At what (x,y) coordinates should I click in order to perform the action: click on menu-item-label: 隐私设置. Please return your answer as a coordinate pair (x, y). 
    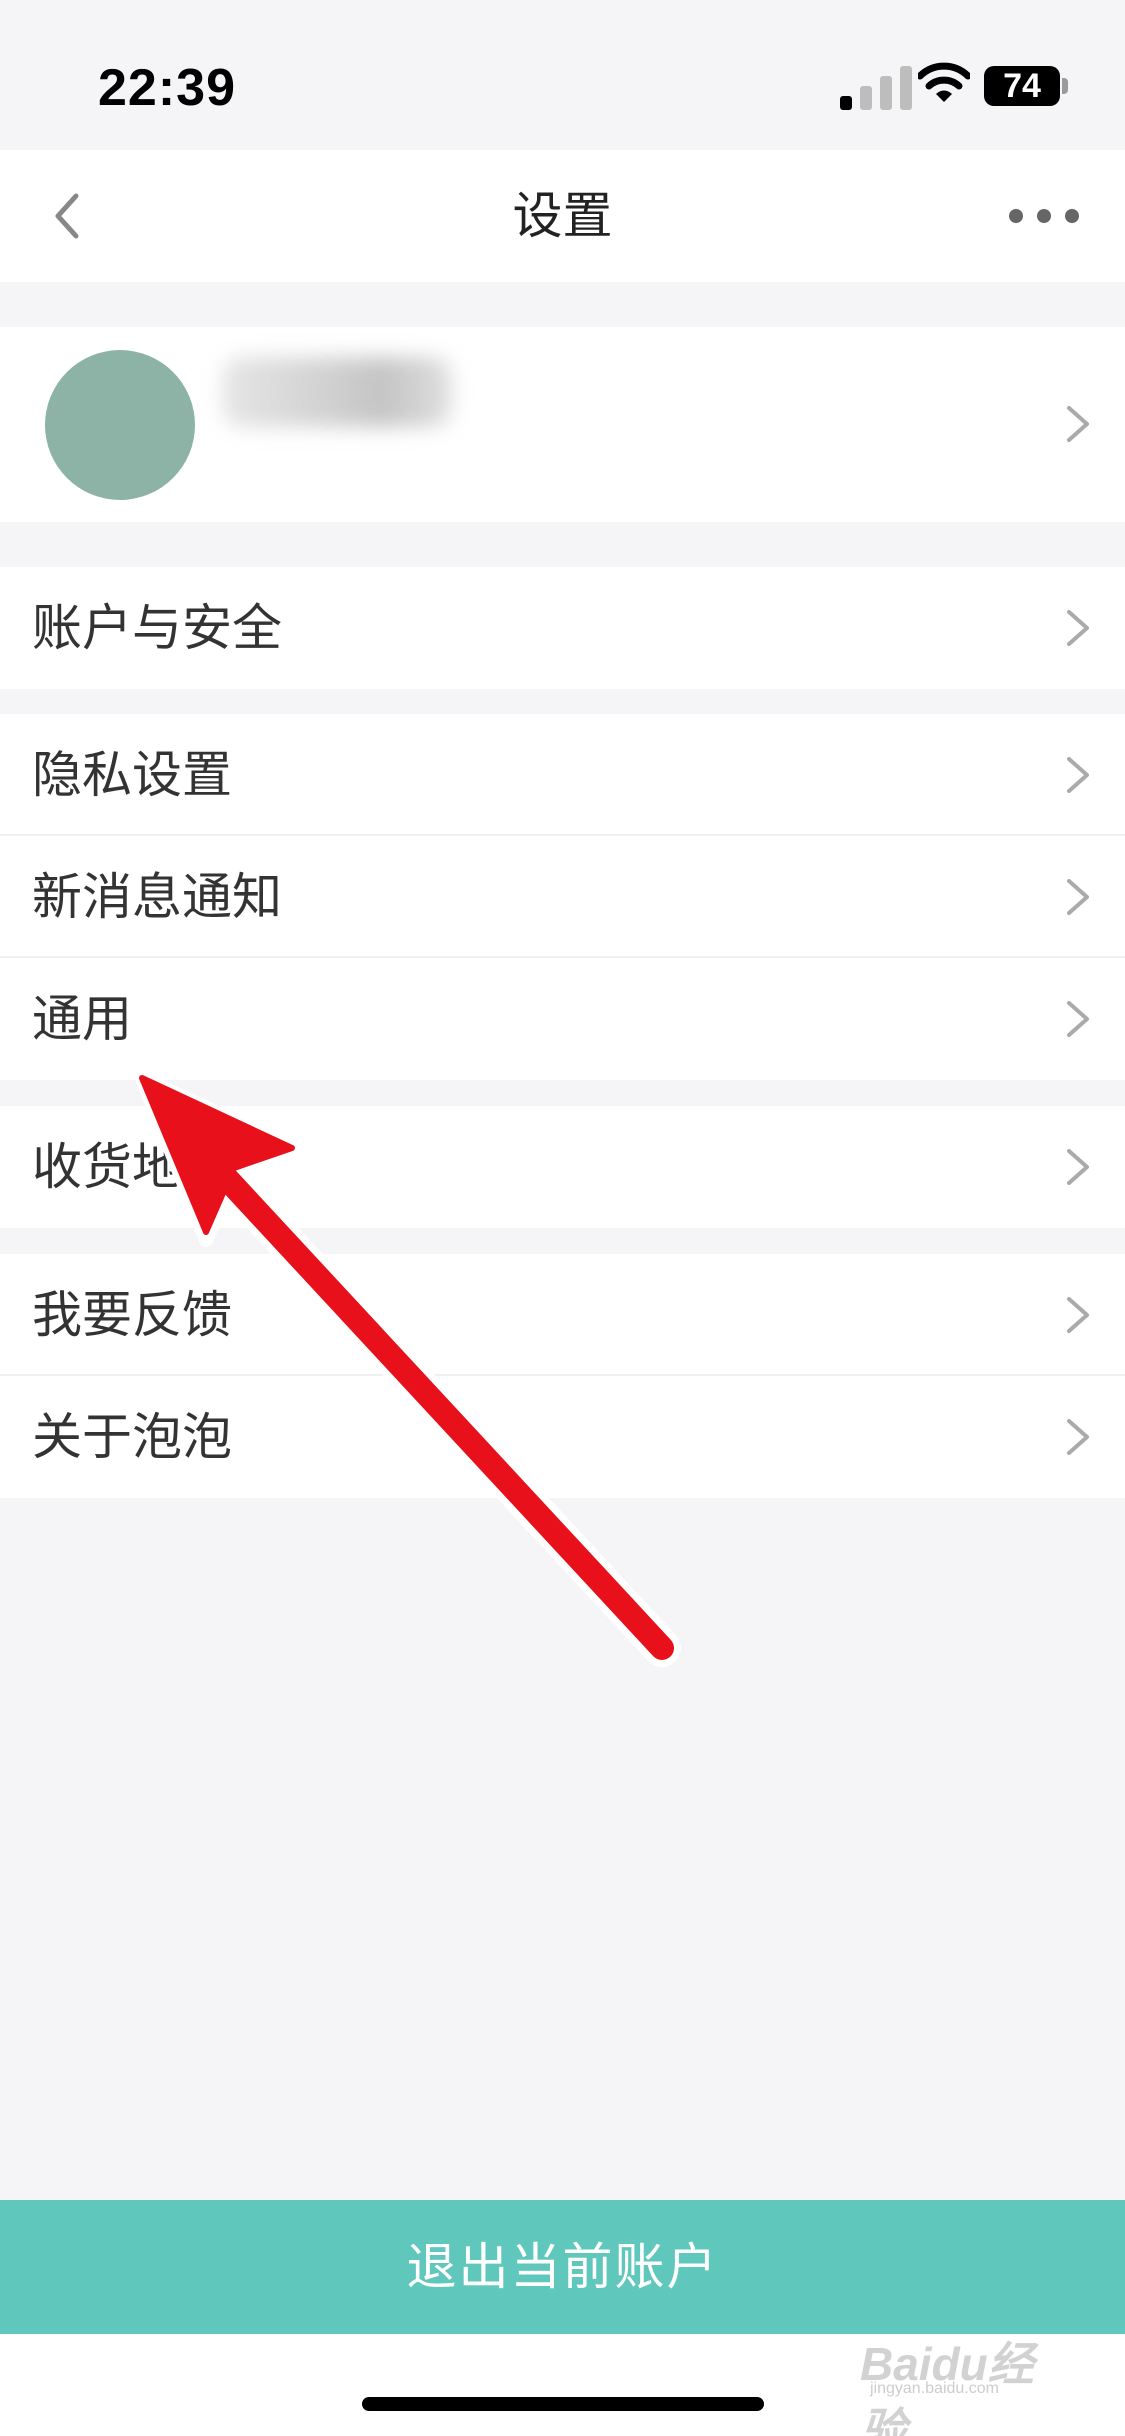
    Looking at the image, I should click on (132, 775).